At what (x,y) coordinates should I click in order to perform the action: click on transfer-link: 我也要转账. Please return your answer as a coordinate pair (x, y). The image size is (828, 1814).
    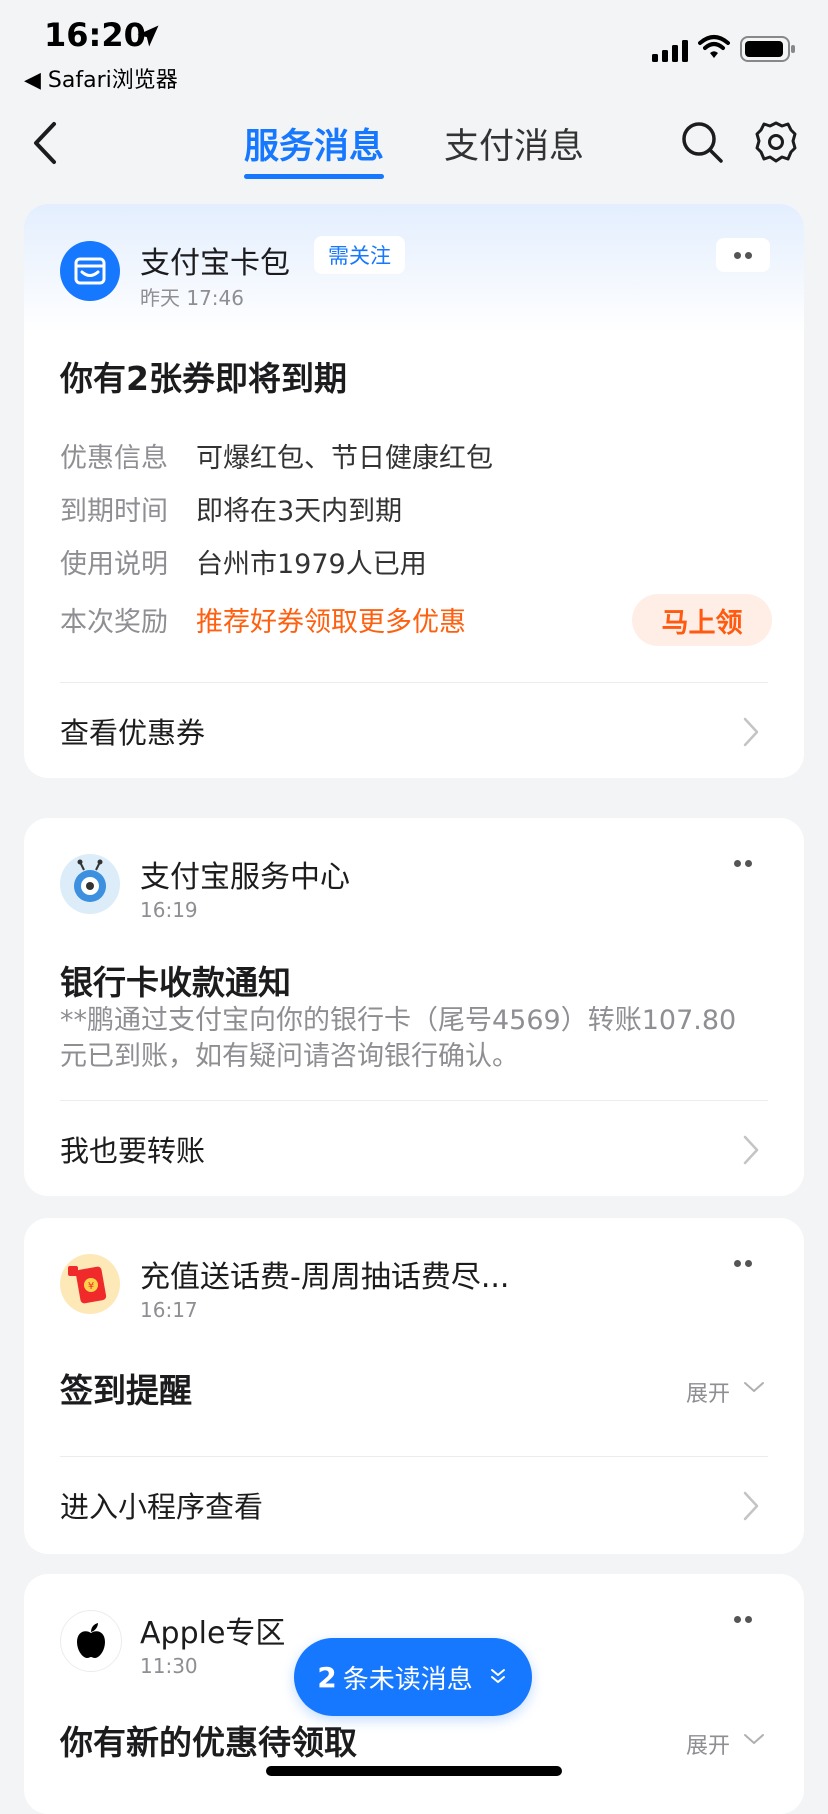
    Looking at the image, I should click on (132, 1149).